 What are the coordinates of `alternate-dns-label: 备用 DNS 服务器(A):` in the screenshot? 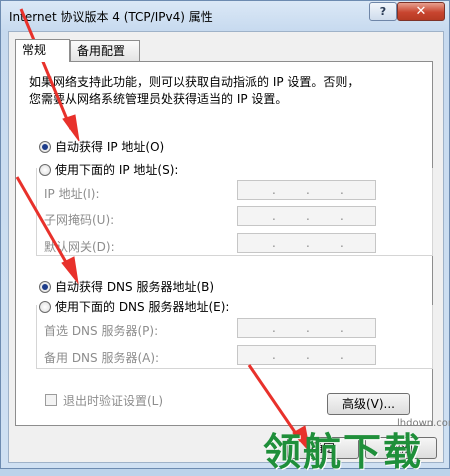 It's located at (102, 358).